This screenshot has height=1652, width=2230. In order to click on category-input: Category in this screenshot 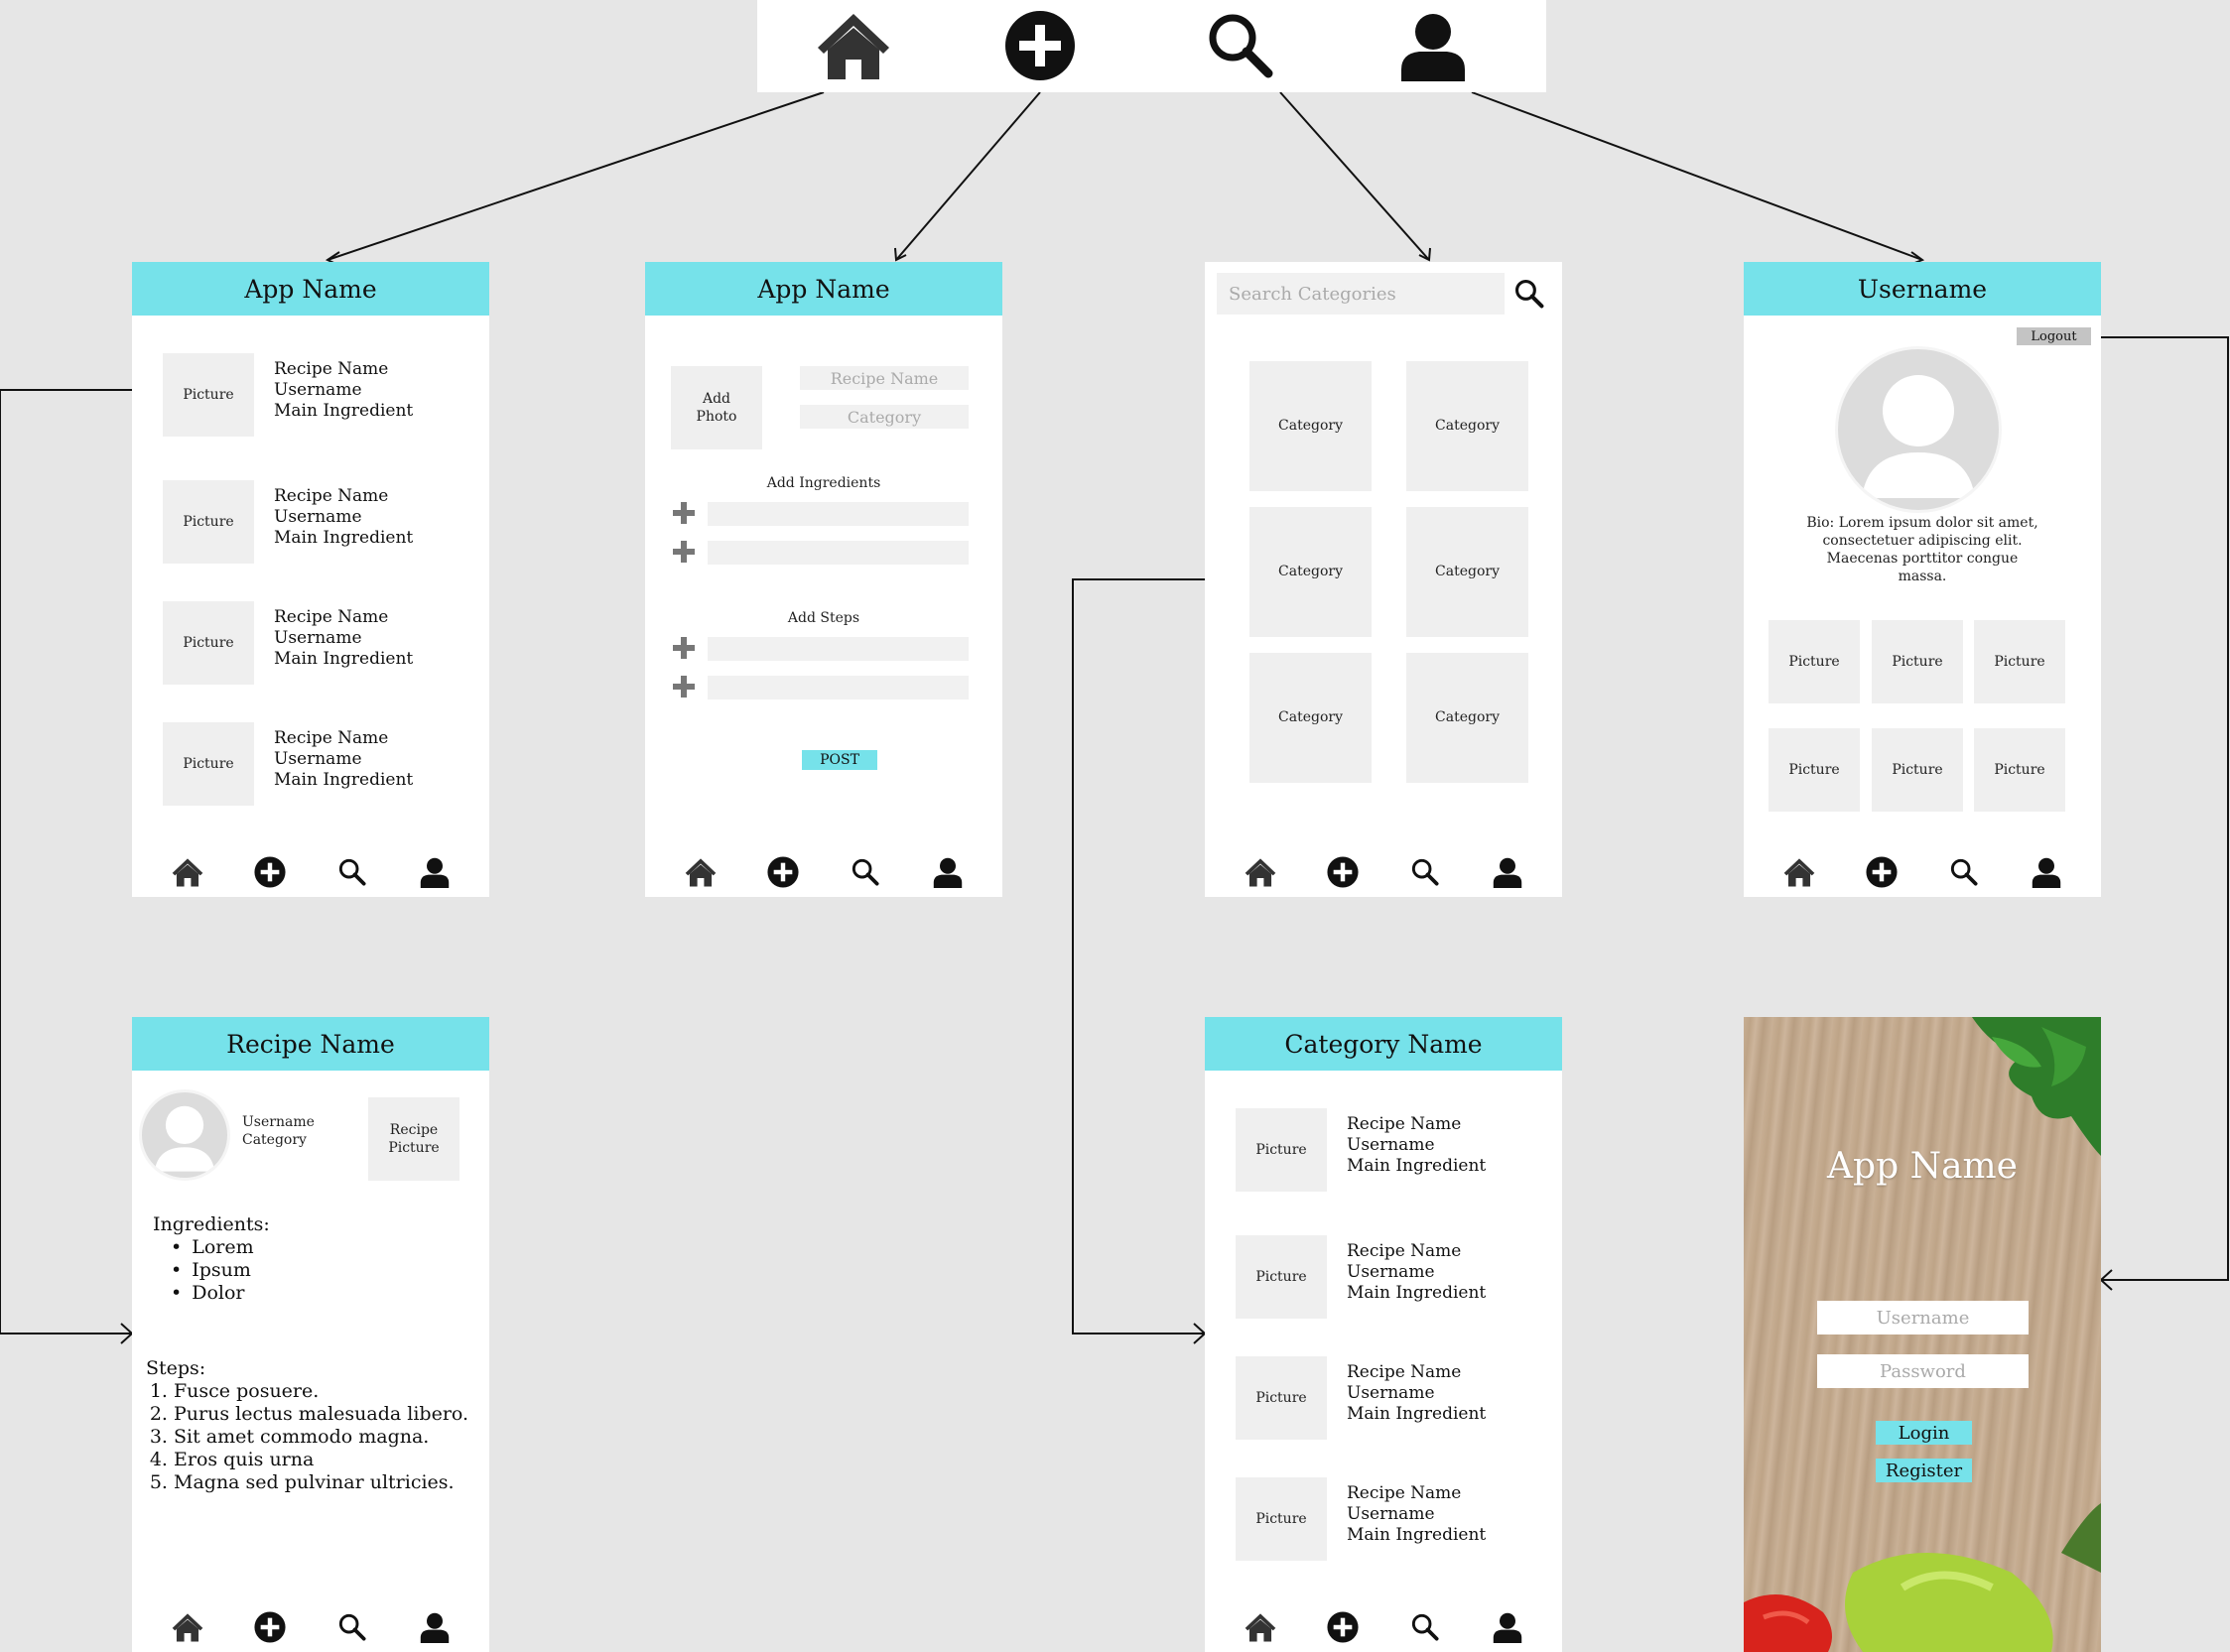, I will do `click(884, 417)`.